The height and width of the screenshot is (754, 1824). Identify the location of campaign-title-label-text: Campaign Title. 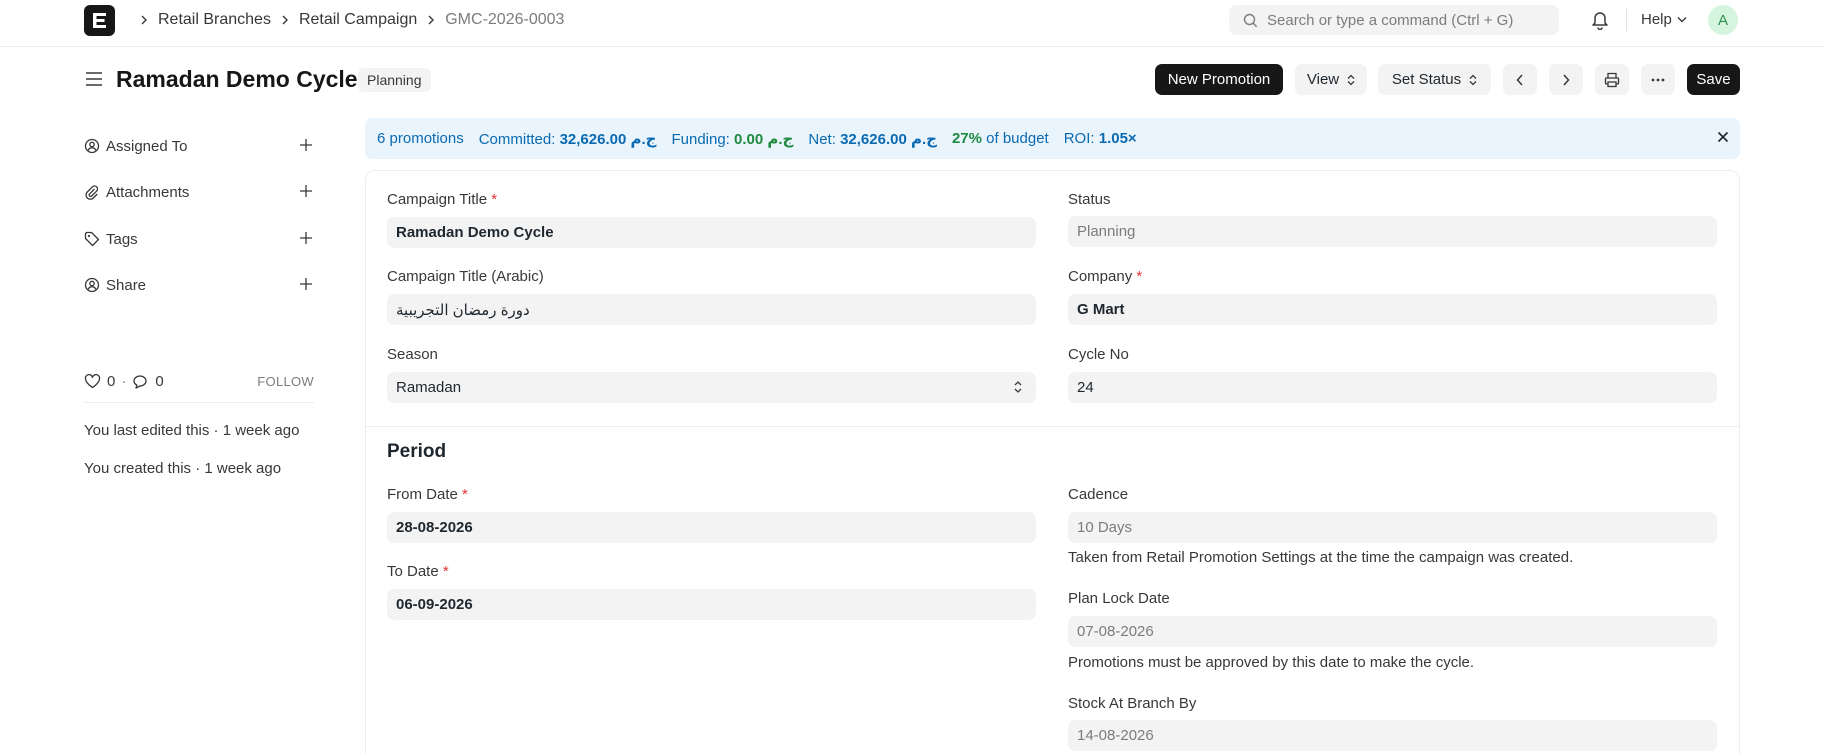
(437, 199).